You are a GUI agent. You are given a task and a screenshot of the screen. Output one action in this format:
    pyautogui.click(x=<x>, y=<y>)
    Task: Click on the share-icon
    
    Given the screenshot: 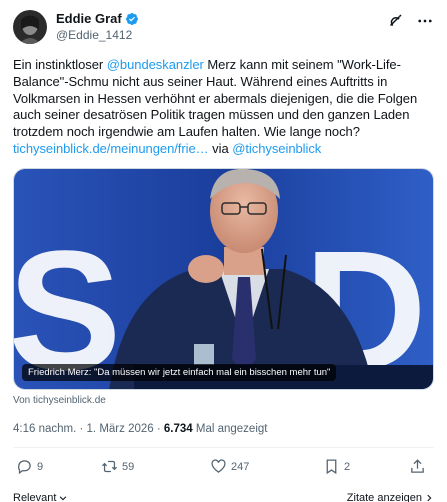 What is the action you would take?
    pyautogui.click(x=417, y=466)
    